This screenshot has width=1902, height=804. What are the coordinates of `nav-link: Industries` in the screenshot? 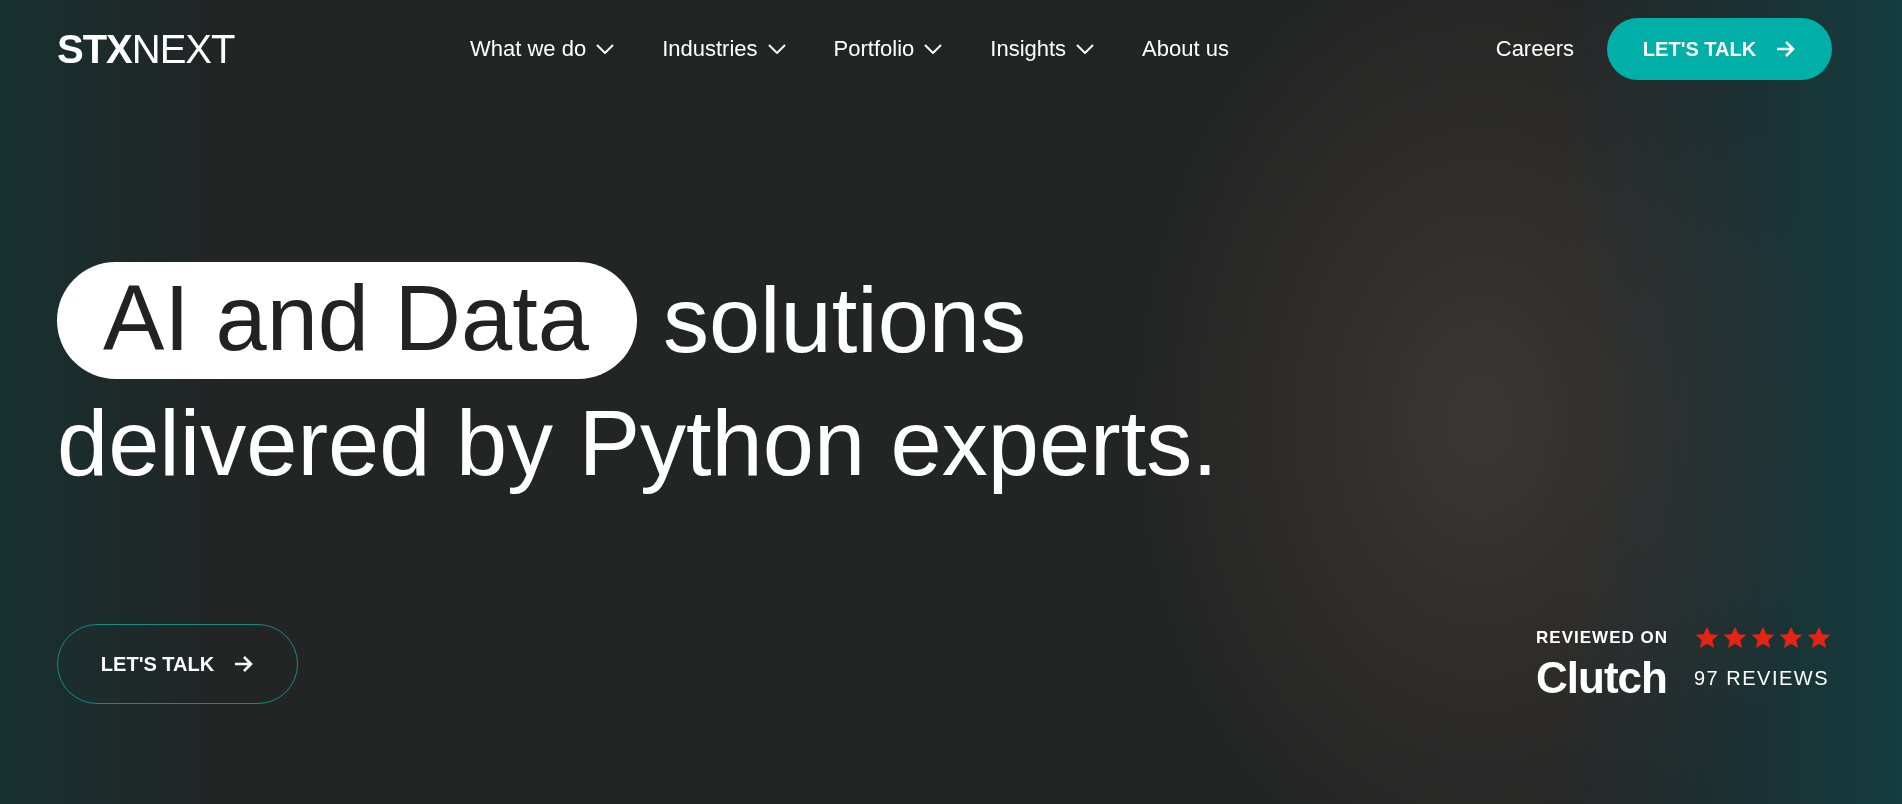 It's located at (724, 49).